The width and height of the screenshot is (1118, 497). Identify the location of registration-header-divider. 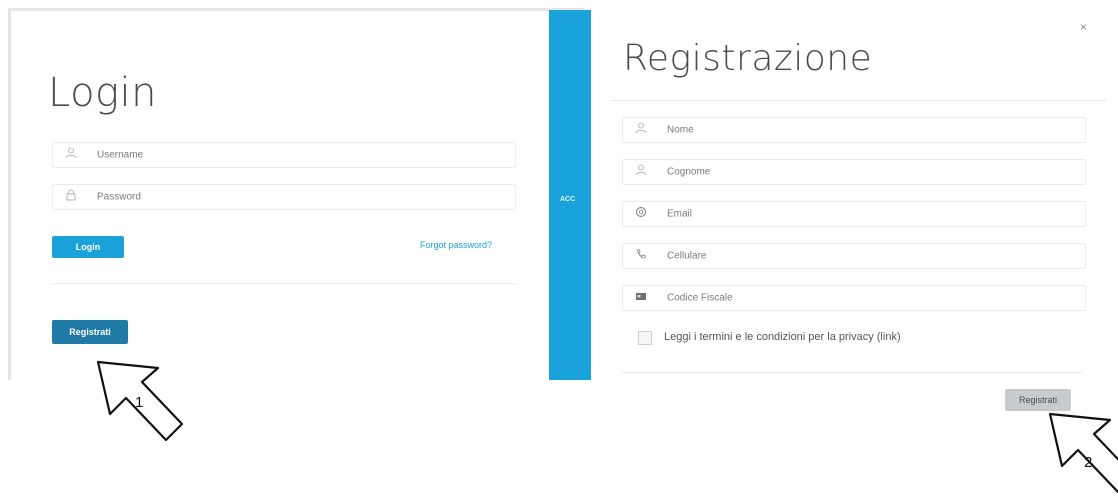
(859, 100).